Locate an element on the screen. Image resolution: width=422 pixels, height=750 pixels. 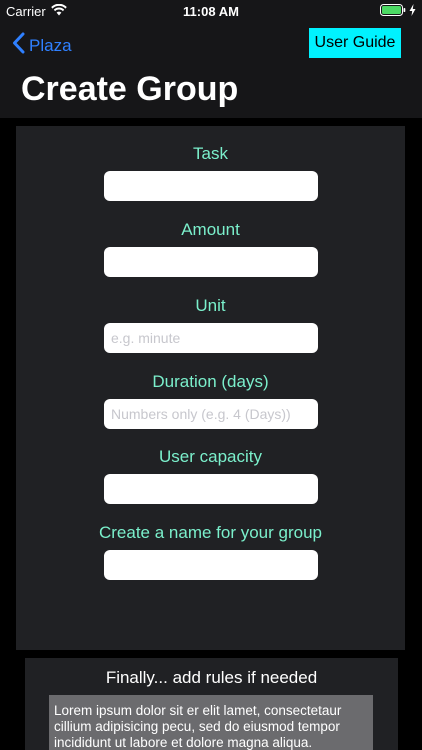
back-button: Plaza is located at coordinates (42, 45).